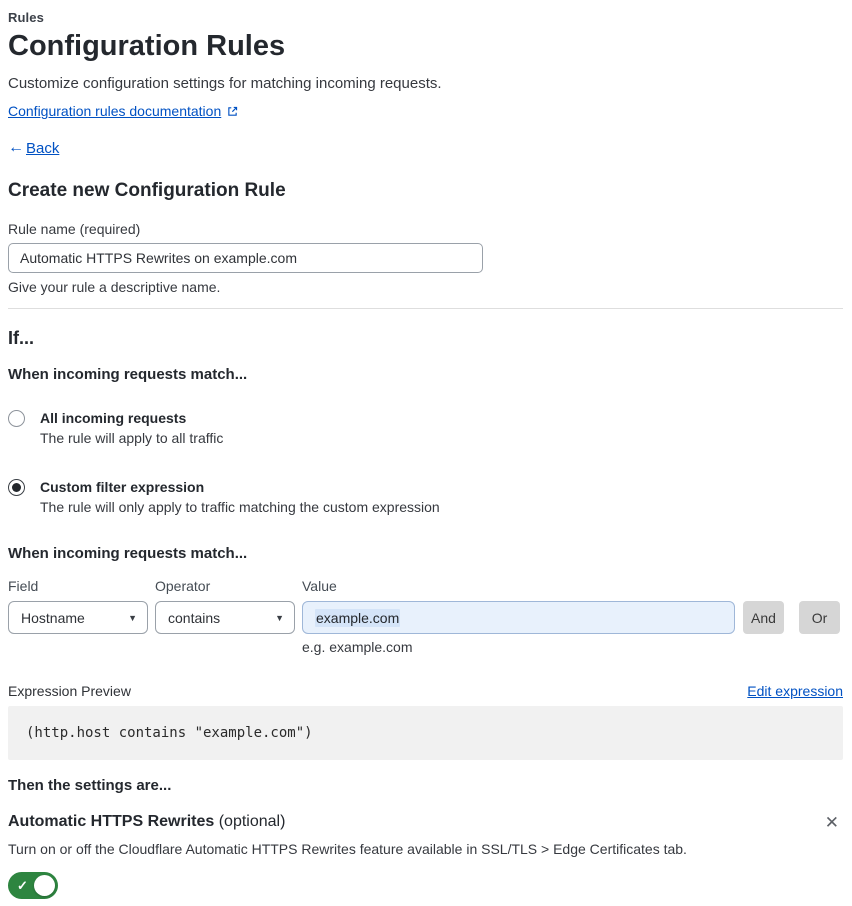 This screenshot has width=852, height=906. What do you see at coordinates (16, 487) in the screenshot?
I see `radio-selected-icon` at bounding box center [16, 487].